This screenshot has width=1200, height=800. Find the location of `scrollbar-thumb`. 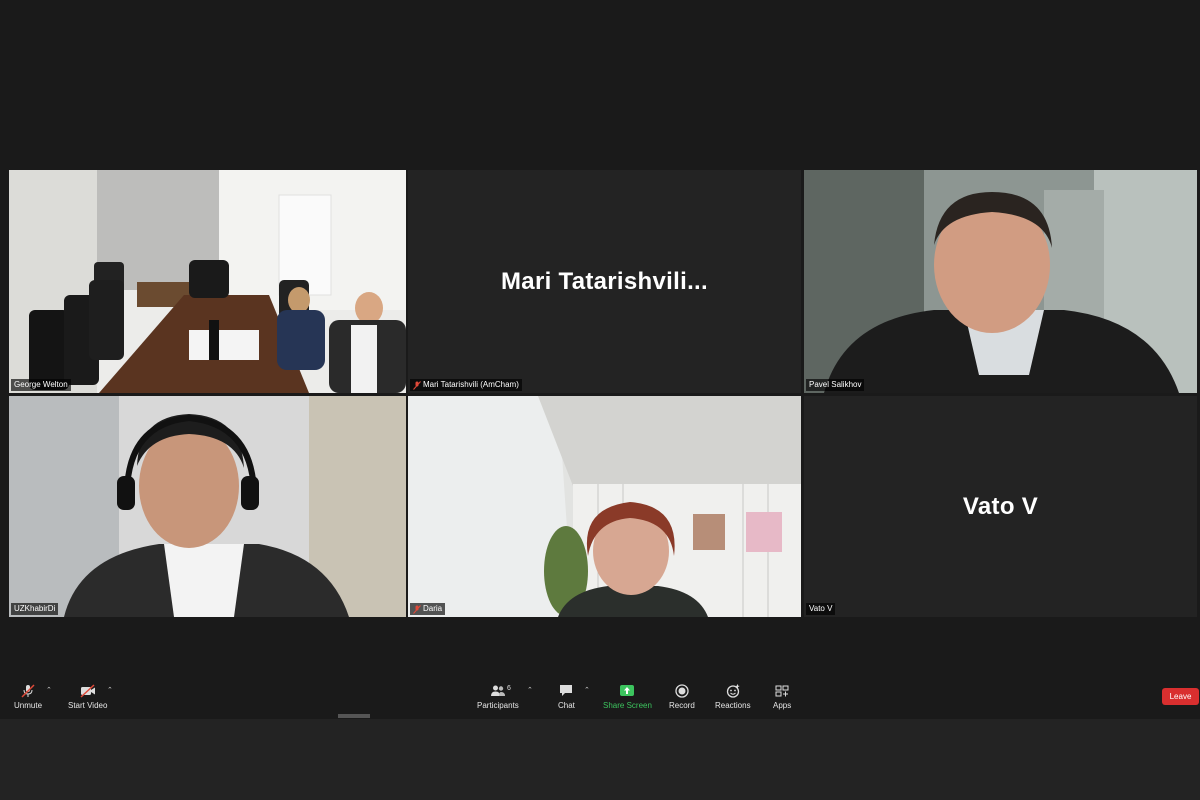

scrollbar-thumb is located at coordinates (354, 716).